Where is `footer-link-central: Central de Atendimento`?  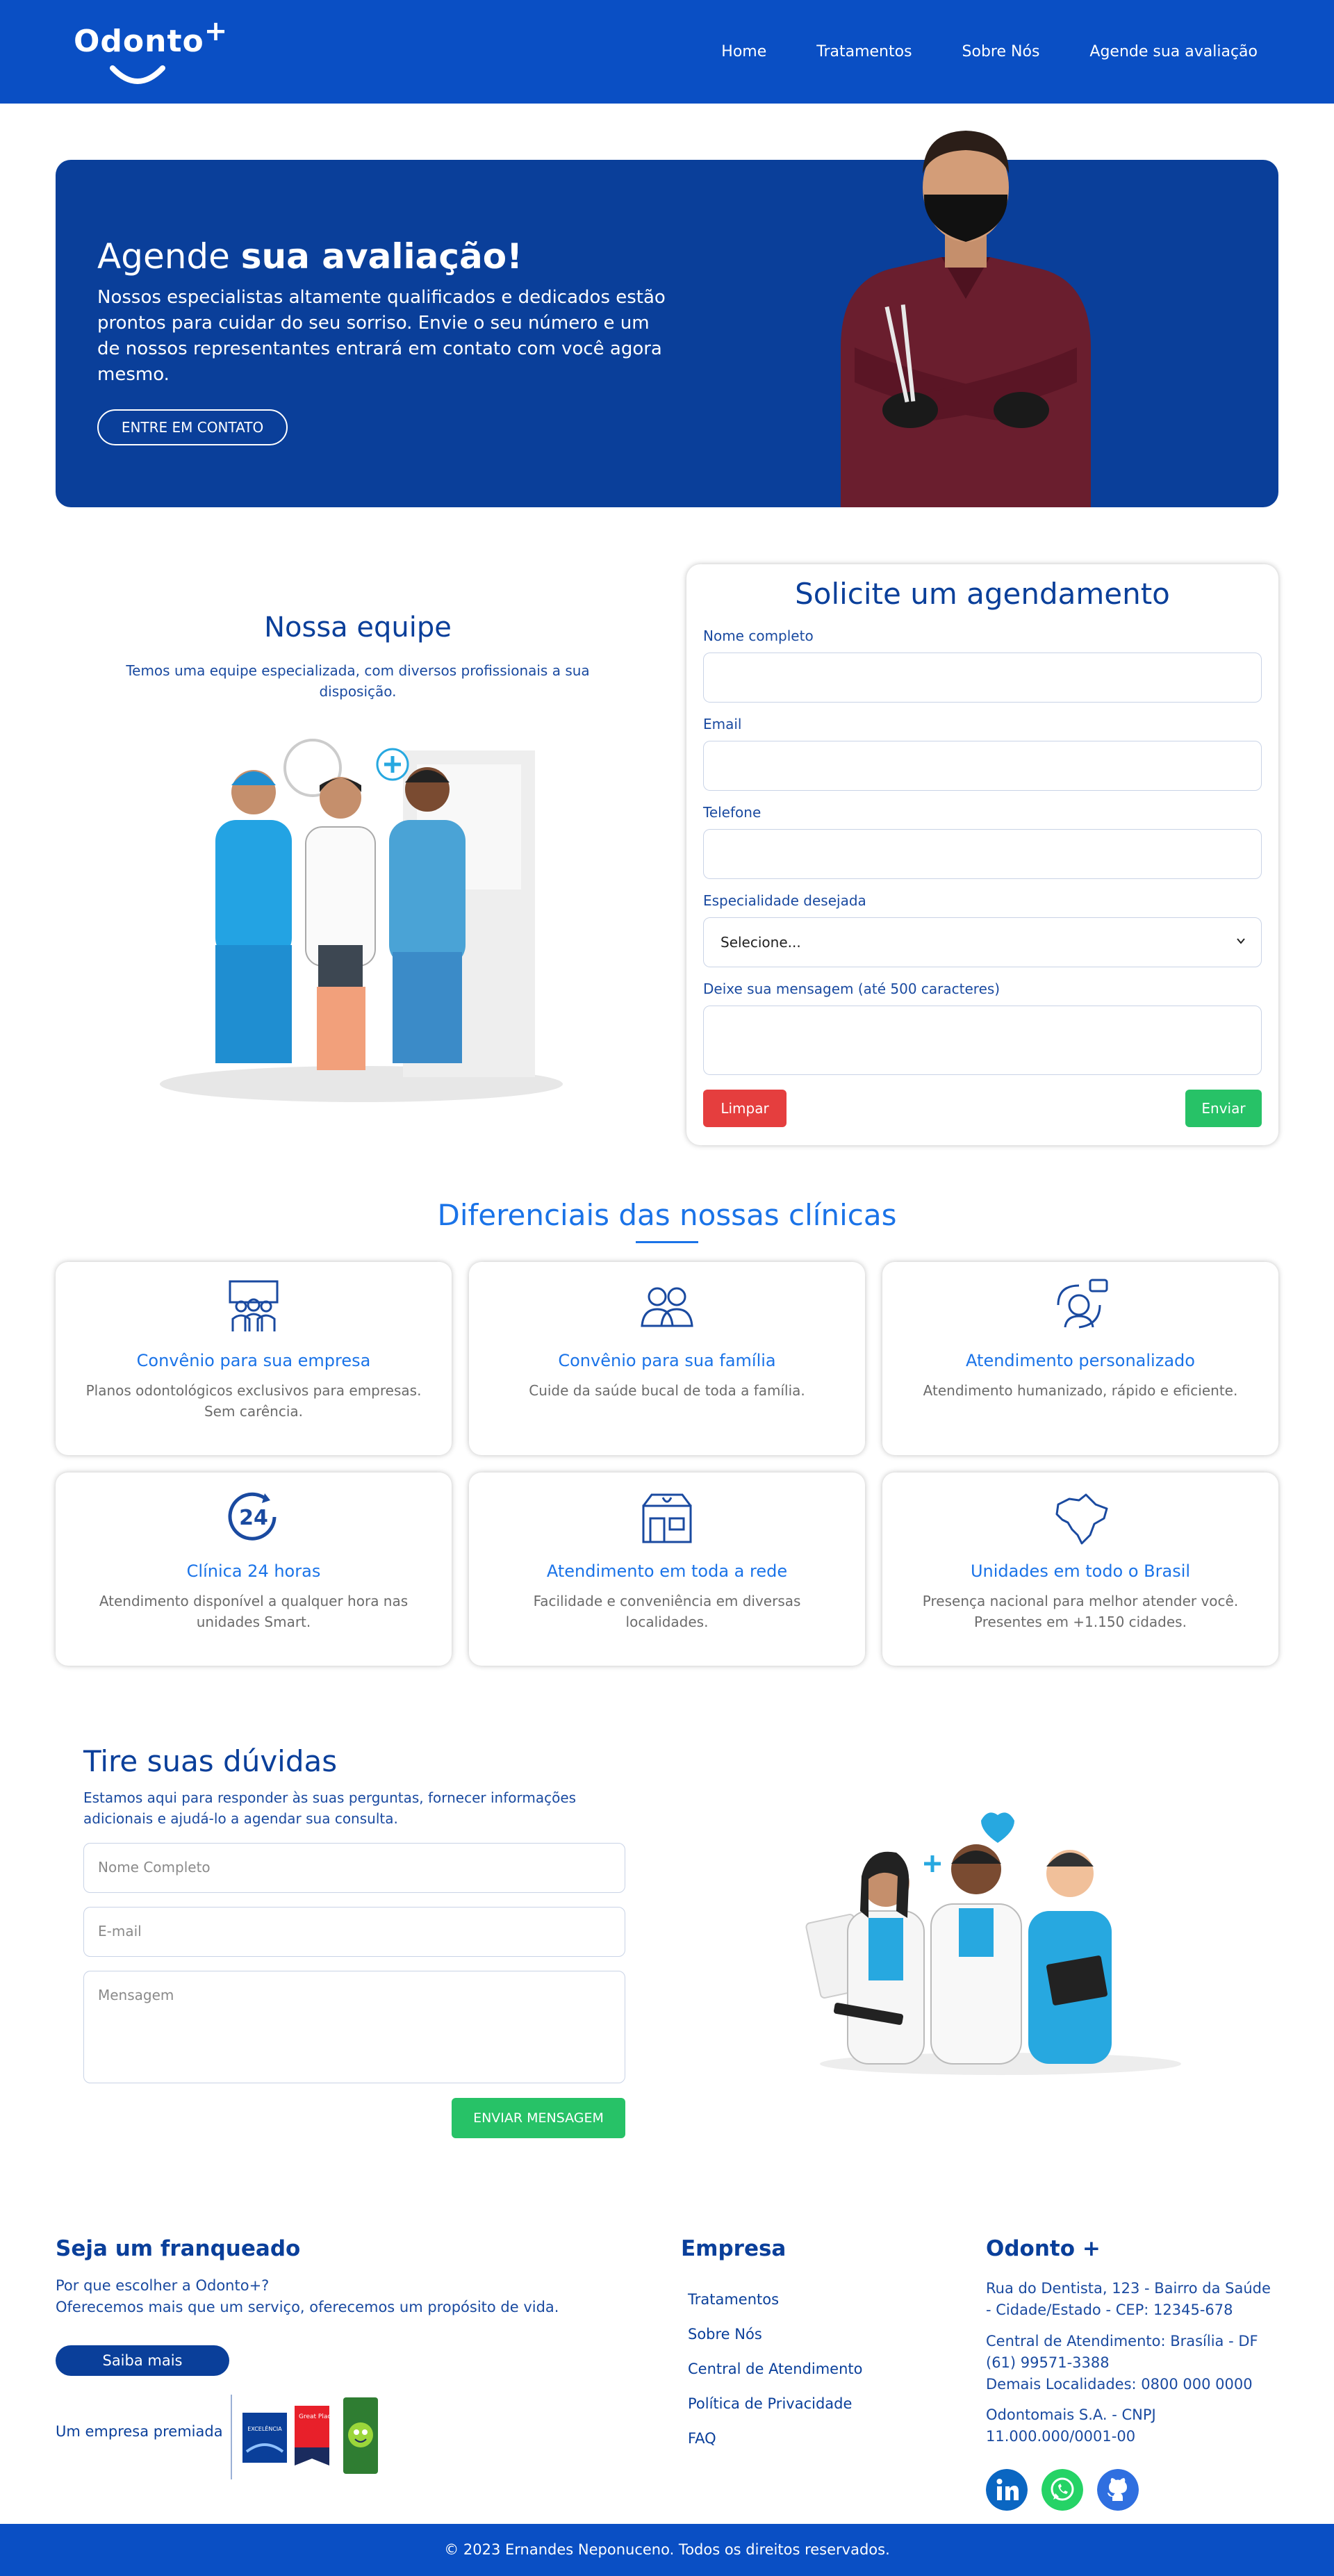 footer-link-central: Central de Atendimento is located at coordinates (775, 2369).